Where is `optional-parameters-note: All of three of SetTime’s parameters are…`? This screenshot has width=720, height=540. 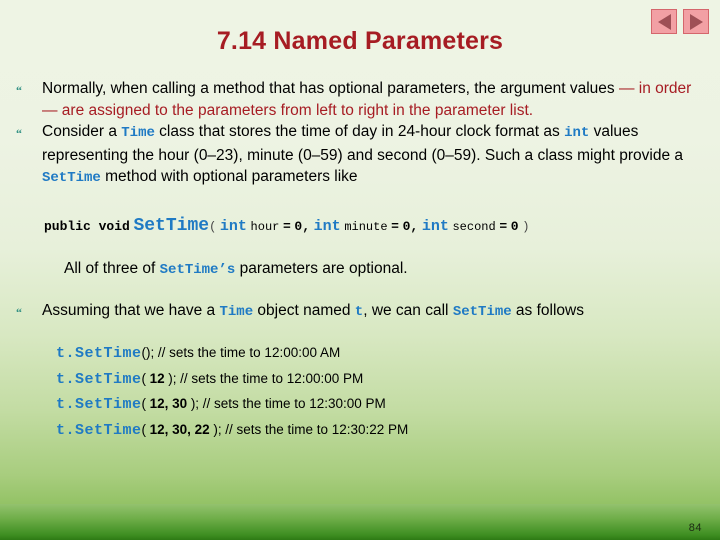 optional-parameters-note: All of three of SetTime’s parameters are… is located at coordinates (385, 269).